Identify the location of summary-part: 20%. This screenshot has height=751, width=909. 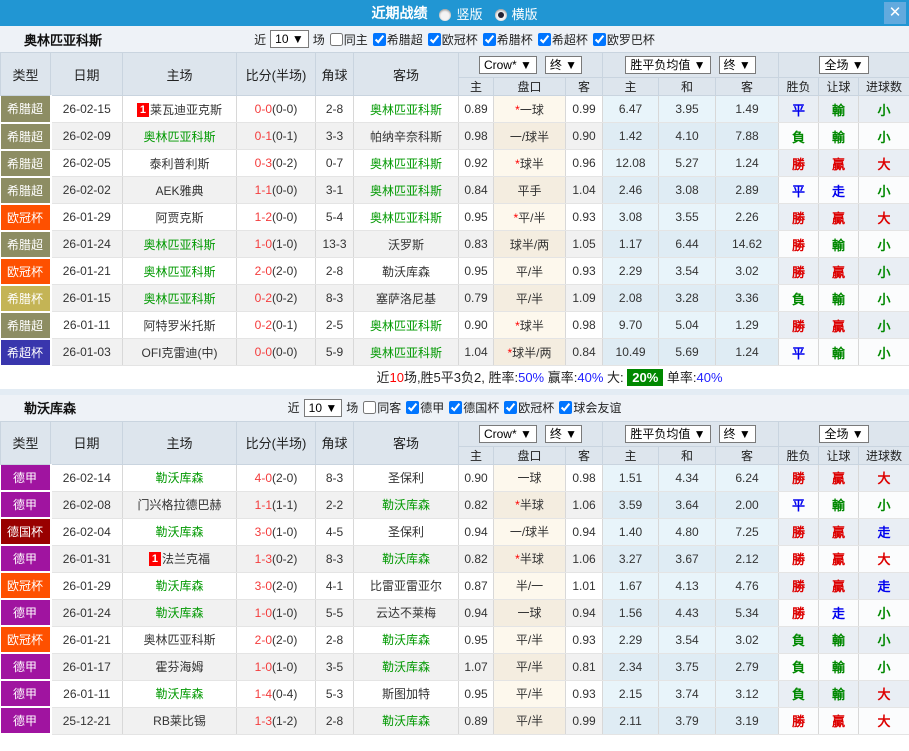
(645, 377).